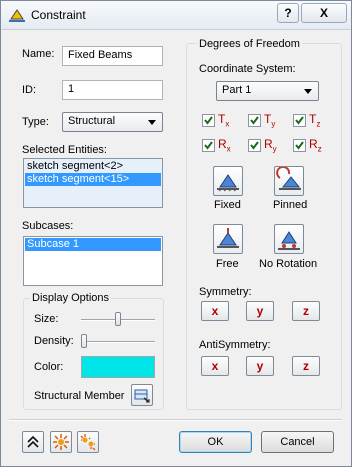 The height and width of the screenshot is (467, 352). Describe the element at coordinates (79, 396) in the screenshot. I see `structural-member-label: Structural Member` at that location.